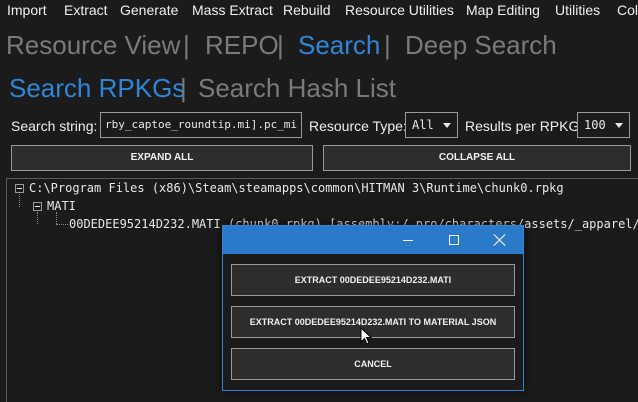 The height and width of the screenshot is (402, 638). I want to click on results-per-rpkg-select: 100, so click(603, 125).